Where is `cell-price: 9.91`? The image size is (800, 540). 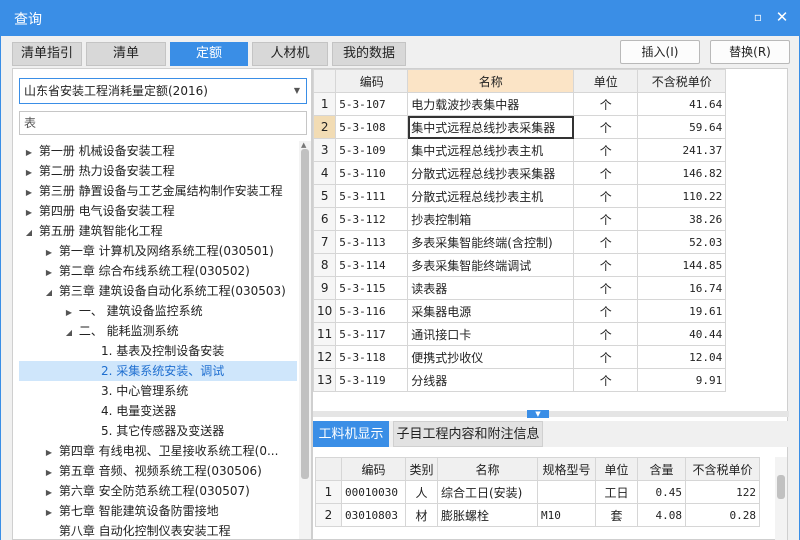
cell-price: 9.91 is located at coordinates (682, 380).